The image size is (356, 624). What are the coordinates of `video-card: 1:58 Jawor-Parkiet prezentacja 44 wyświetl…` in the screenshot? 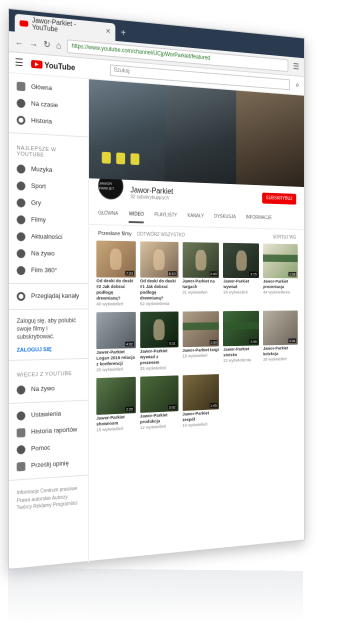 It's located at (280, 276).